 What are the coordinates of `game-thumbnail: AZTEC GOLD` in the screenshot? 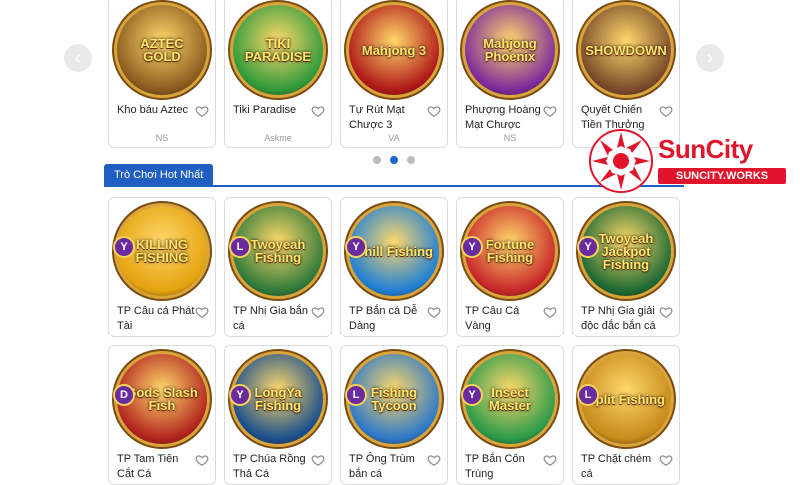 It's located at (162, 50).